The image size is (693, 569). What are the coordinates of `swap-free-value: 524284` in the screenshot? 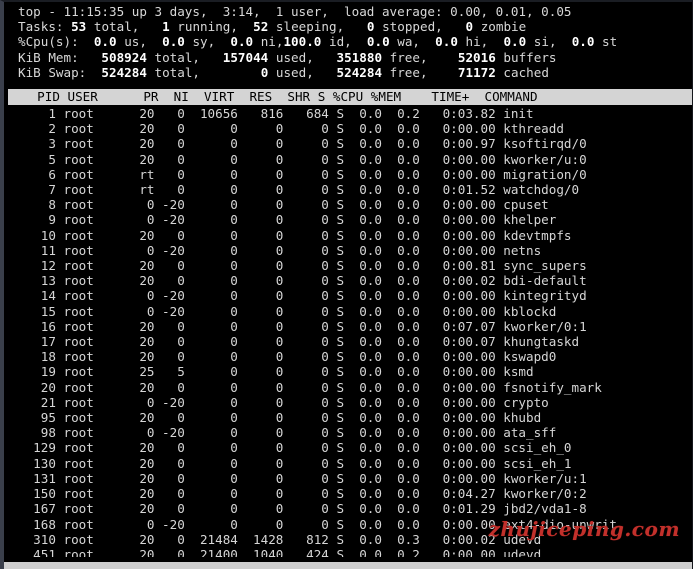 It's located at (359, 72).